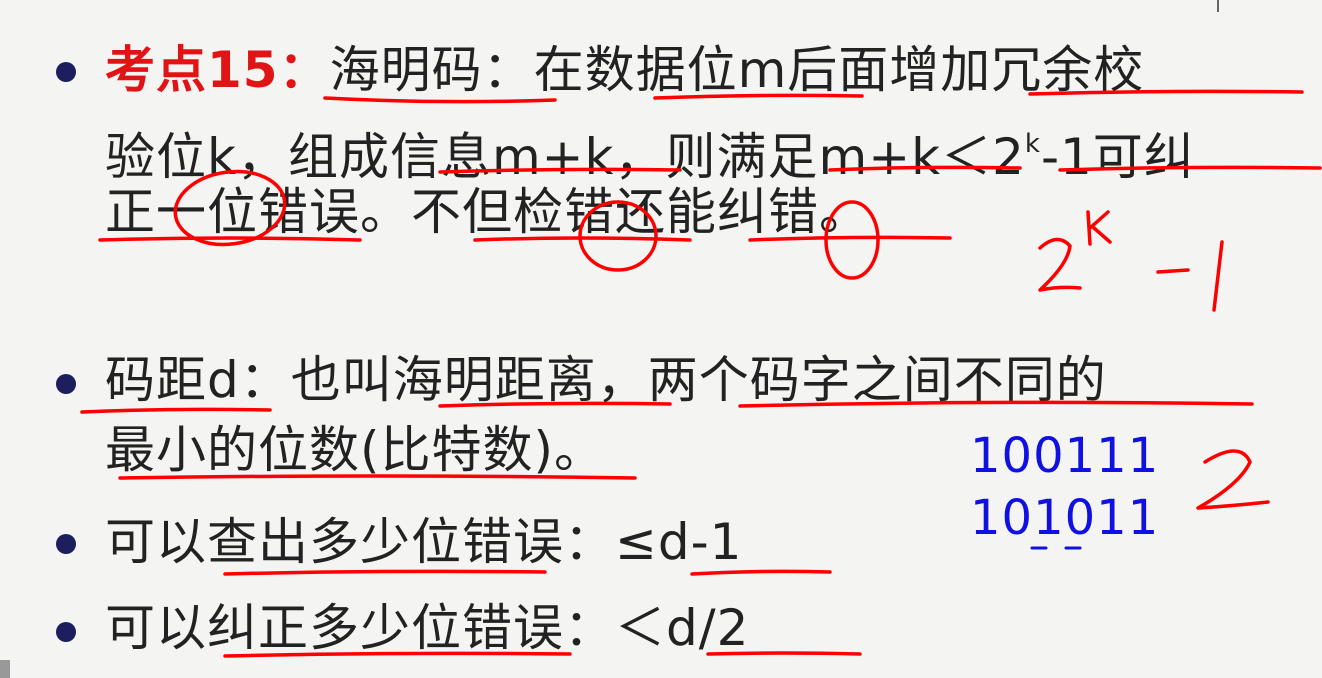 This screenshot has width=1322, height=678. What do you see at coordinates (5, 669) in the screenshot?
I see `corner-mark` at bounding box center [5, 669].